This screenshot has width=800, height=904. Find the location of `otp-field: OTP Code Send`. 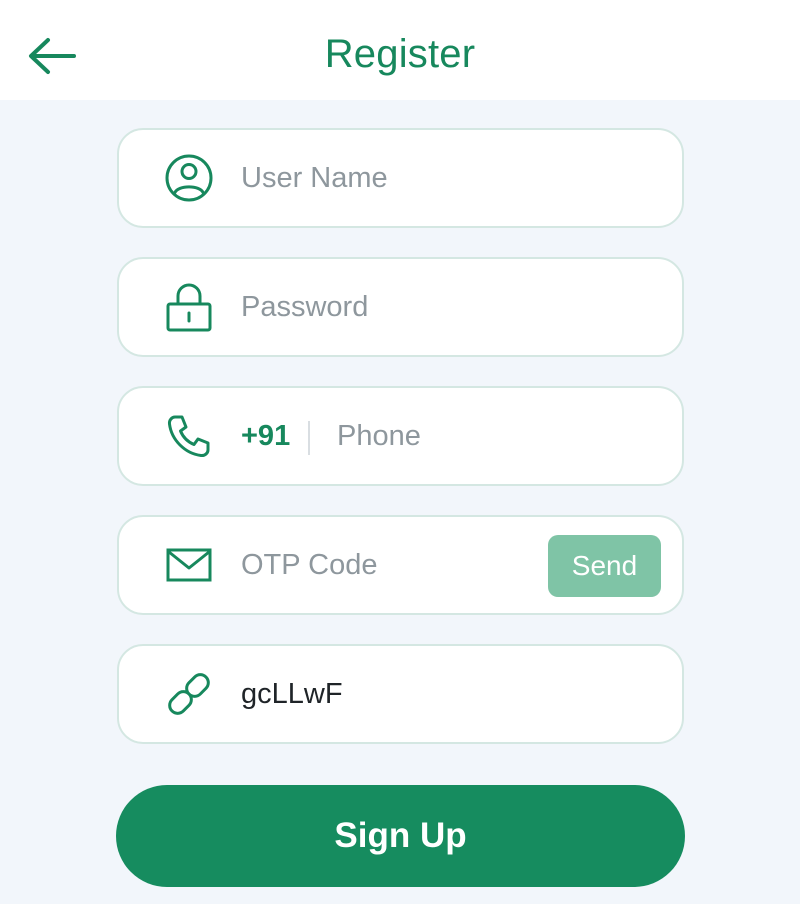

otp-field: OTP Code Send is located at coordinates (400, 565).